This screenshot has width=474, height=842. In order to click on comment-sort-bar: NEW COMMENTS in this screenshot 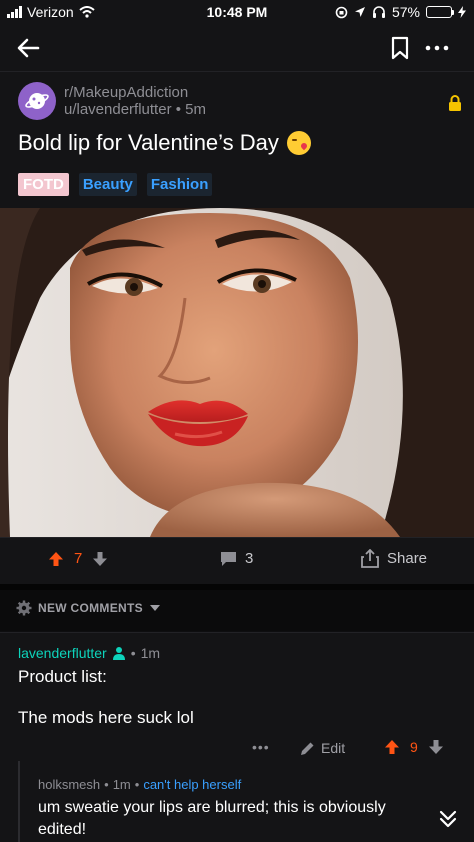, I will do `click(237, 607)`.